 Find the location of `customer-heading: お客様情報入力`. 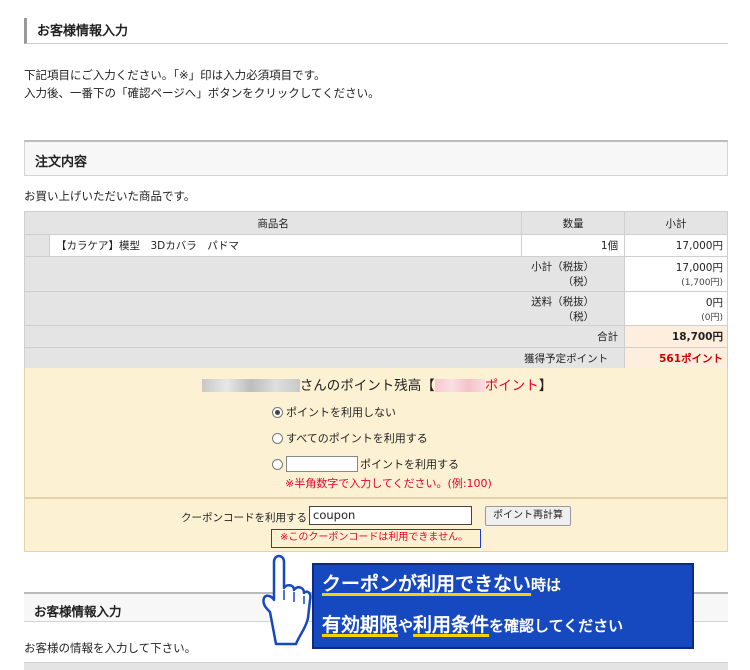

customer-heading: お客様情報入力 is located at coordinates (78, 611).